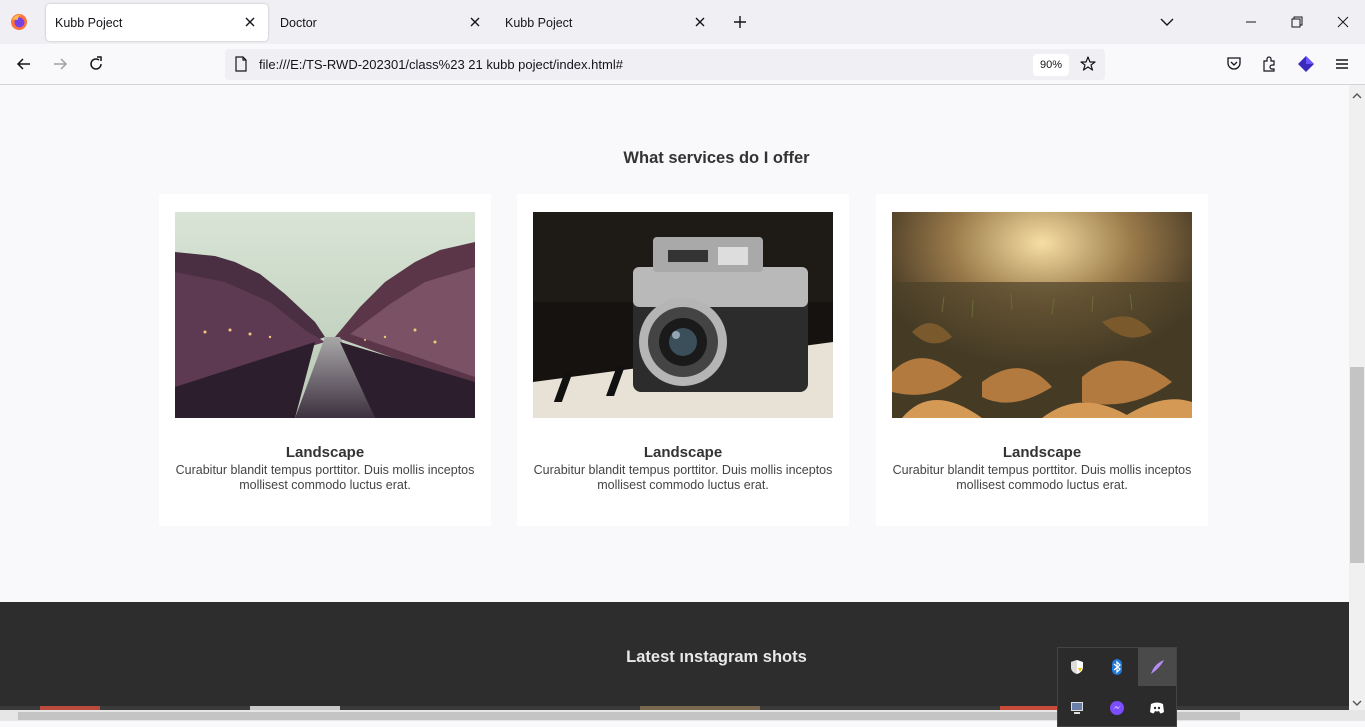 This screenshot has width=1365, height=727. Describe the element at coordinates (740, 22) in the screenshot. I see `new-tab-plus-icon` at that location.